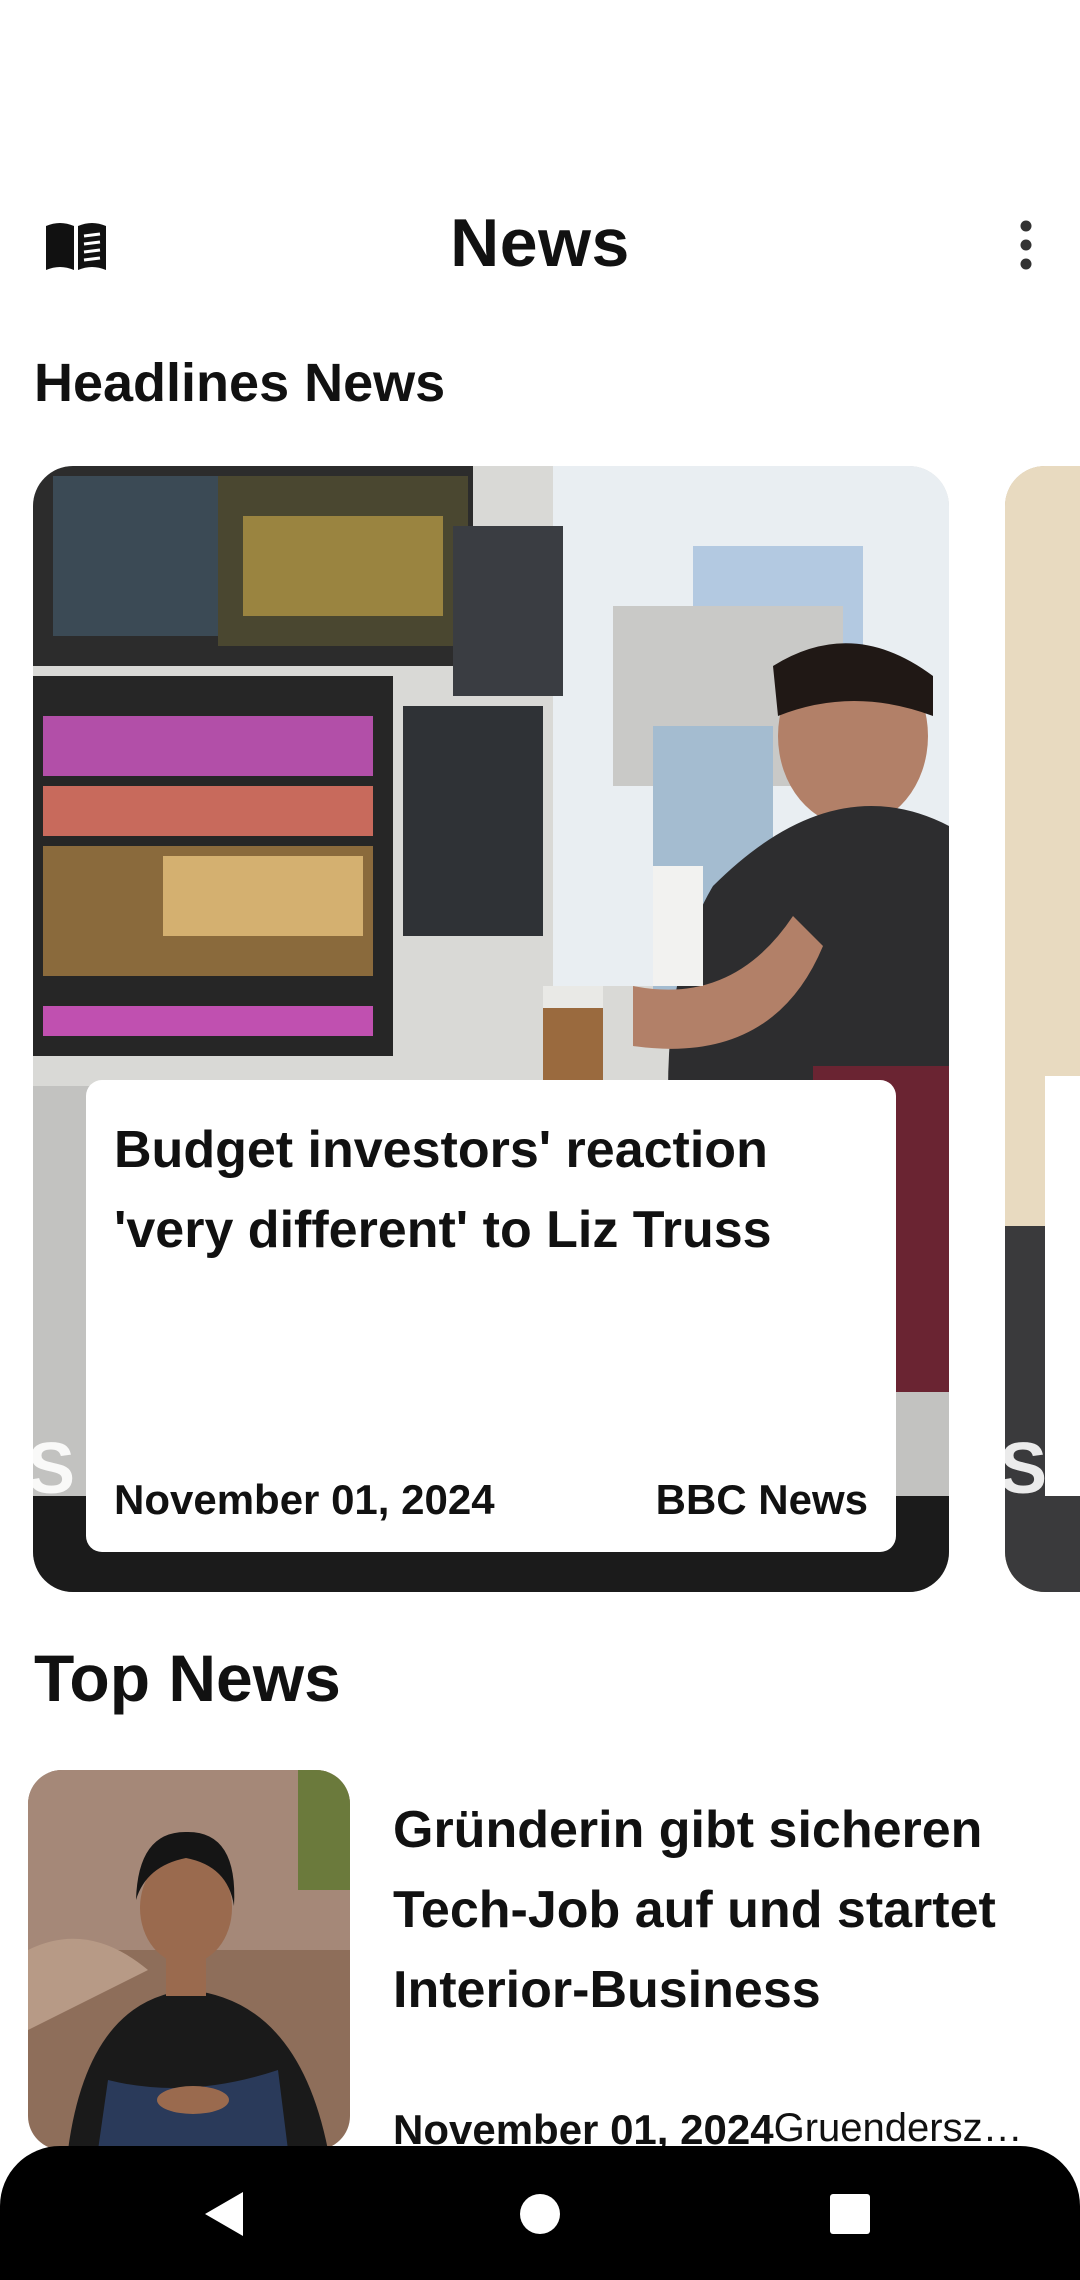 This screenshot has height=2280, width=1080. Describe the element at coordinates (304, 1499) in the screenshot. I see `headline-date: November 01, 2024` at that location.